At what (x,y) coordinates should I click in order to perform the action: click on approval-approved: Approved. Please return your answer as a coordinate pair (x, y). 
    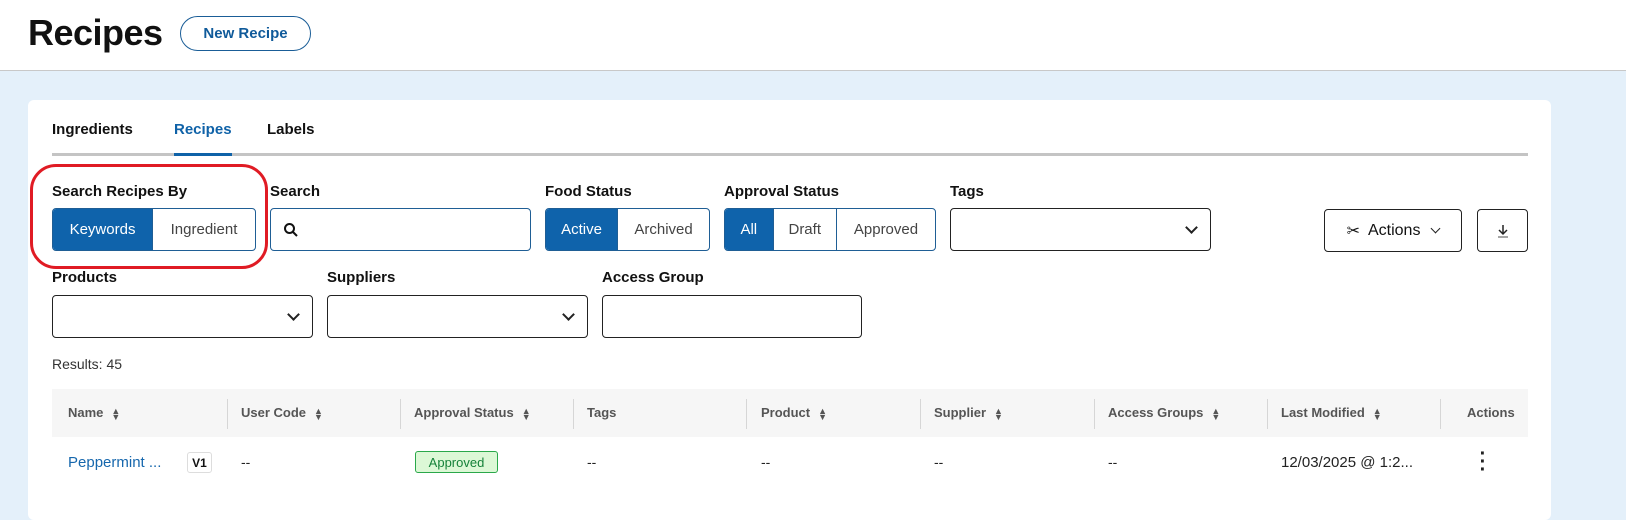
    Looking at the image, I should click on (885, 229).